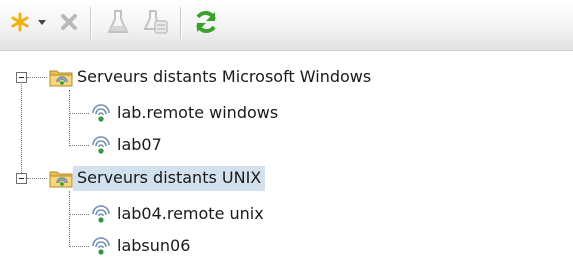  I want to click on test-flask-icon, so click(118, 22).